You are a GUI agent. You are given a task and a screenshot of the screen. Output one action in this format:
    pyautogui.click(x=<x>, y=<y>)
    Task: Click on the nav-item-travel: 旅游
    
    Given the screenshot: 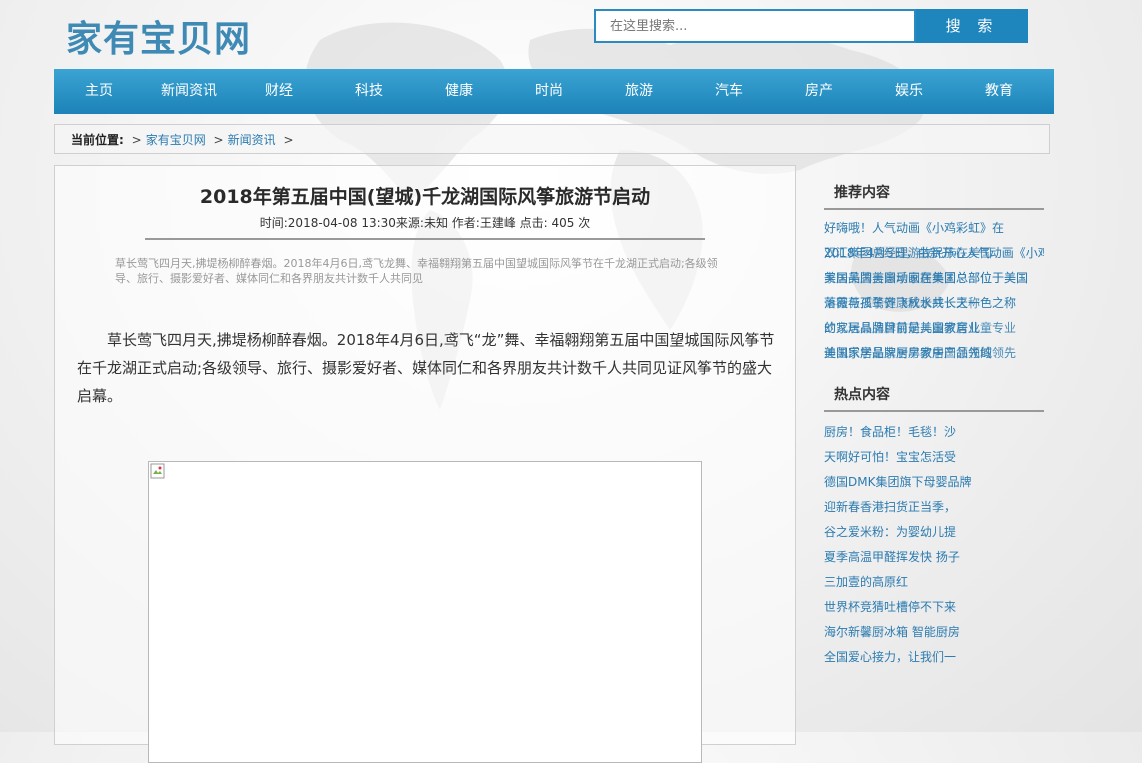 What is the action you would take?
    pyautogui.click(x=639, y=91)
    